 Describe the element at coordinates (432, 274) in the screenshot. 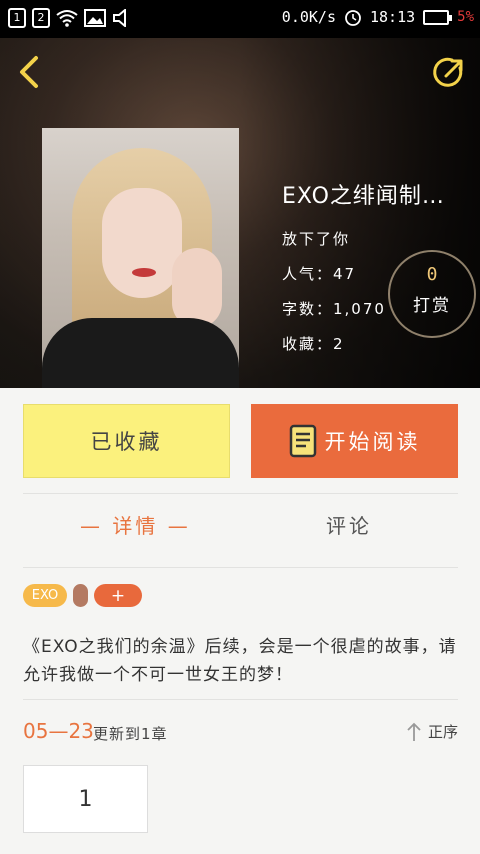

I see `tip-count: 0` at that location.